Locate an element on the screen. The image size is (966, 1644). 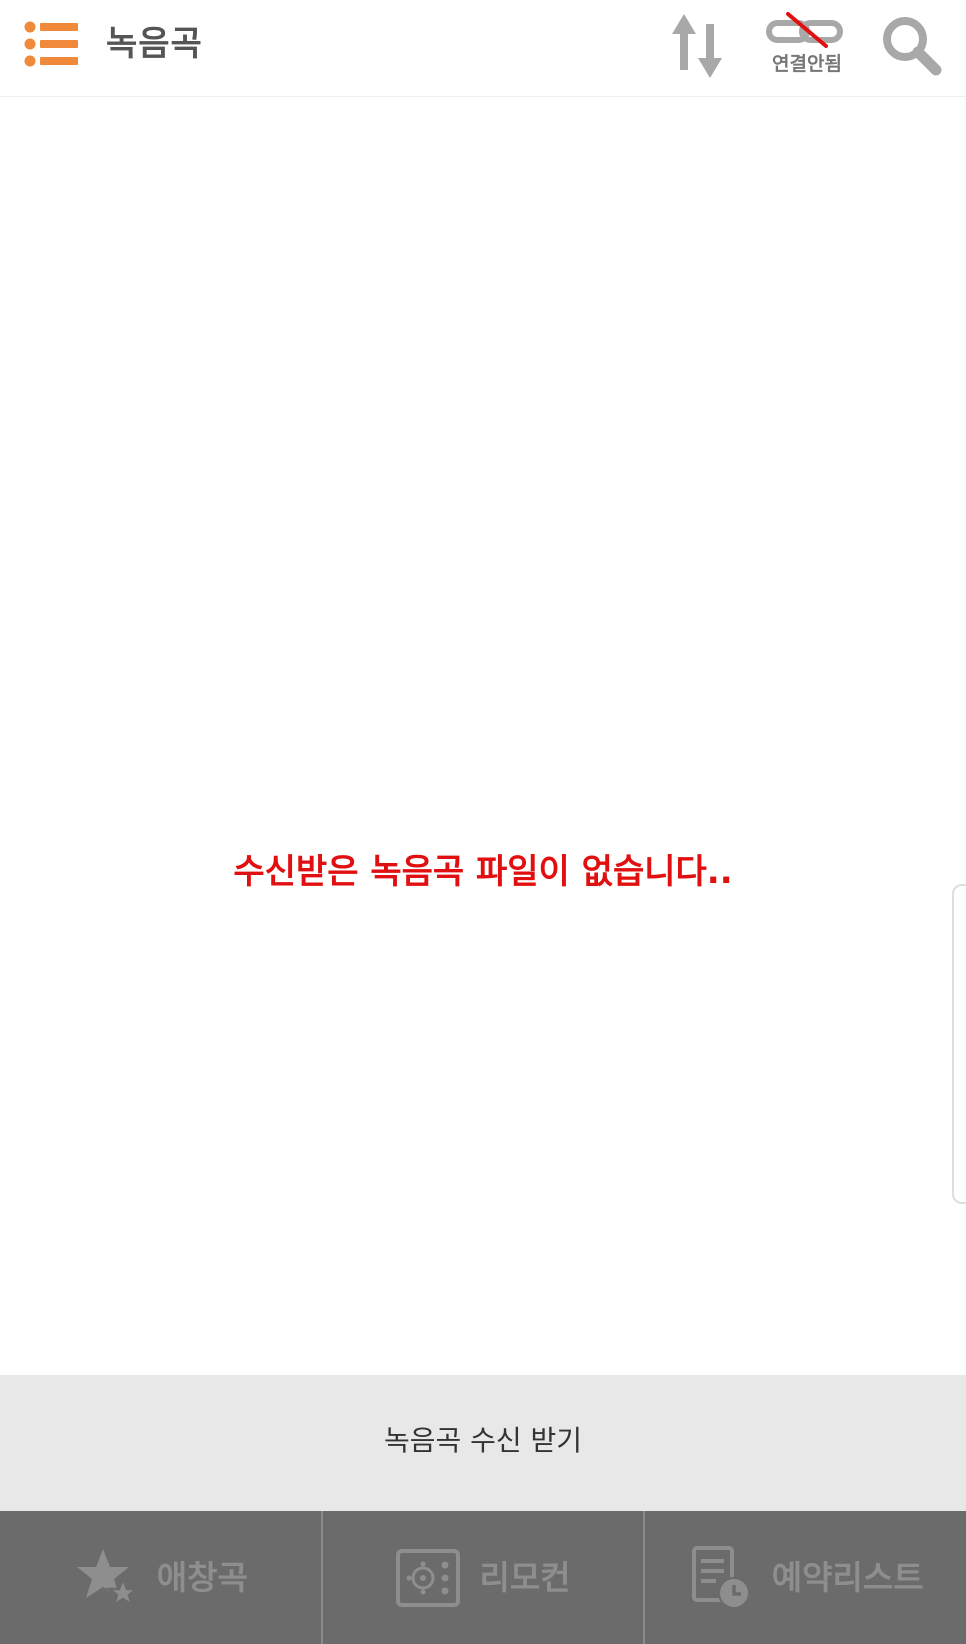
nav-remote: 리모컨 is located at coordinates (482, 1577).